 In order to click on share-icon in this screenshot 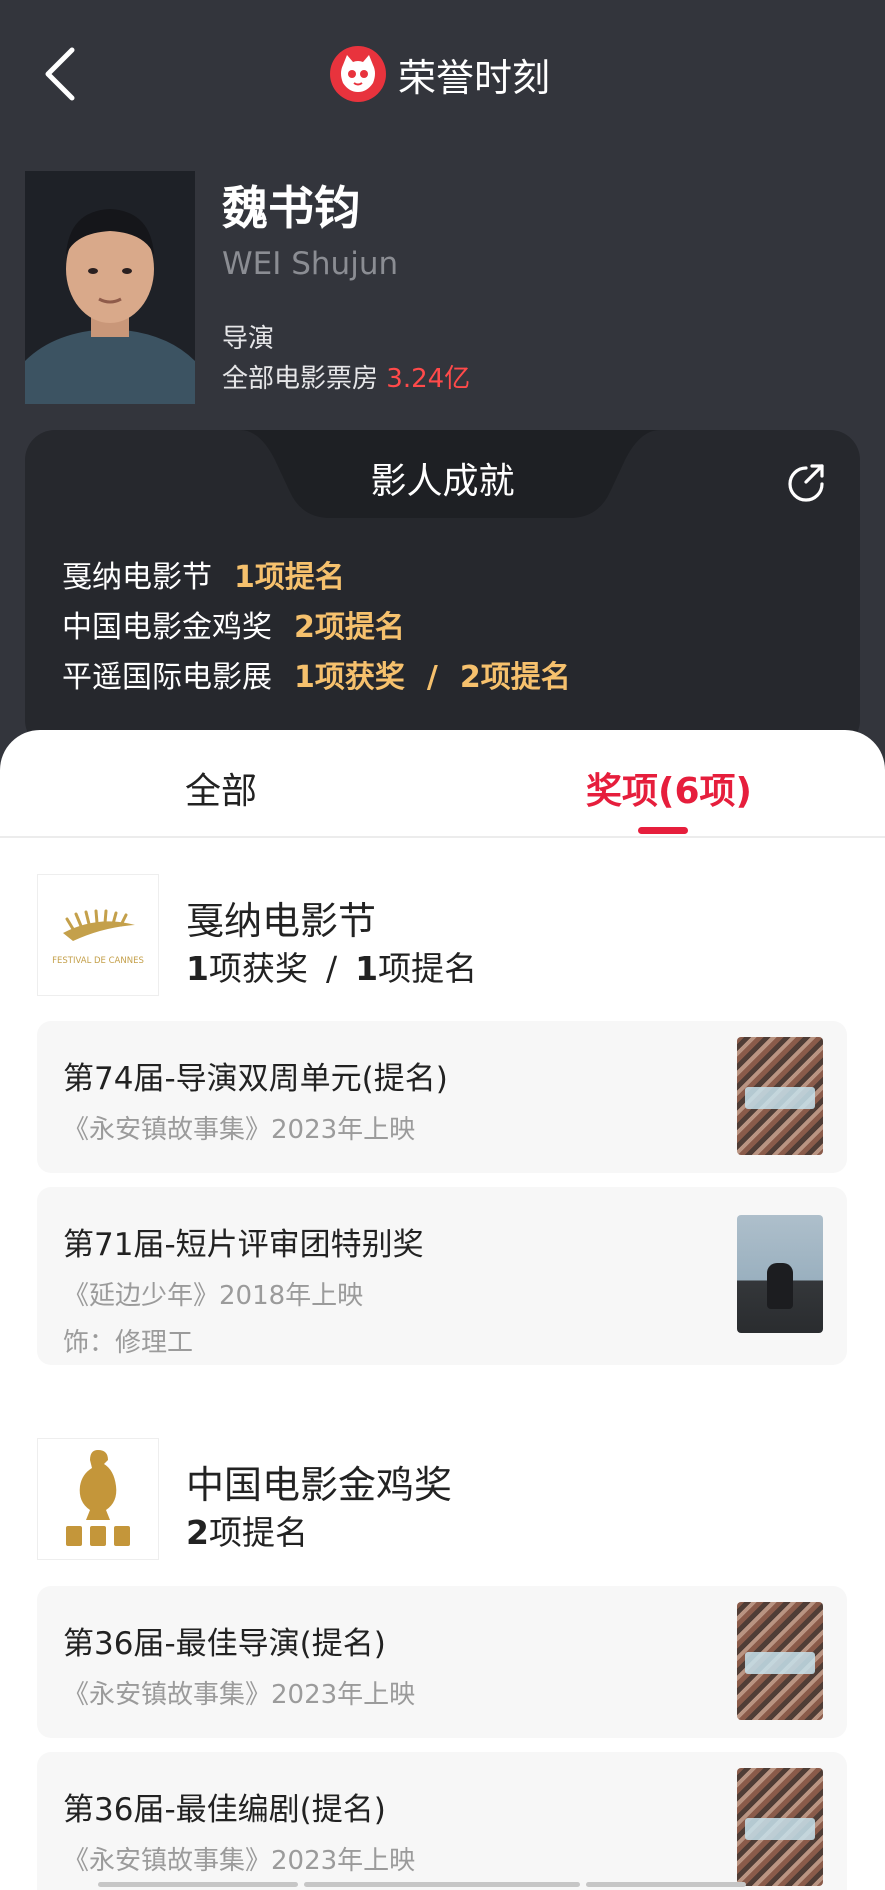, I will do `click(806, 482)`.